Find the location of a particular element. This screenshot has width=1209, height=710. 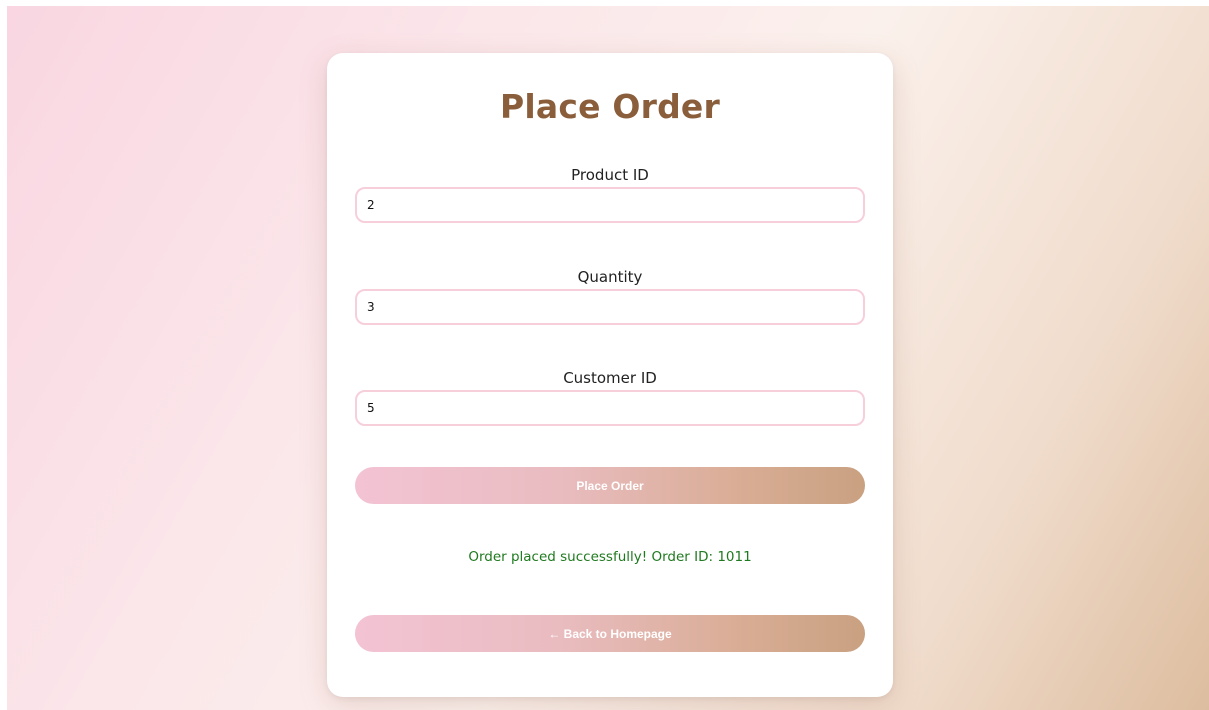

customer-id-label: Customer ID is located at coordinates (610, 378).